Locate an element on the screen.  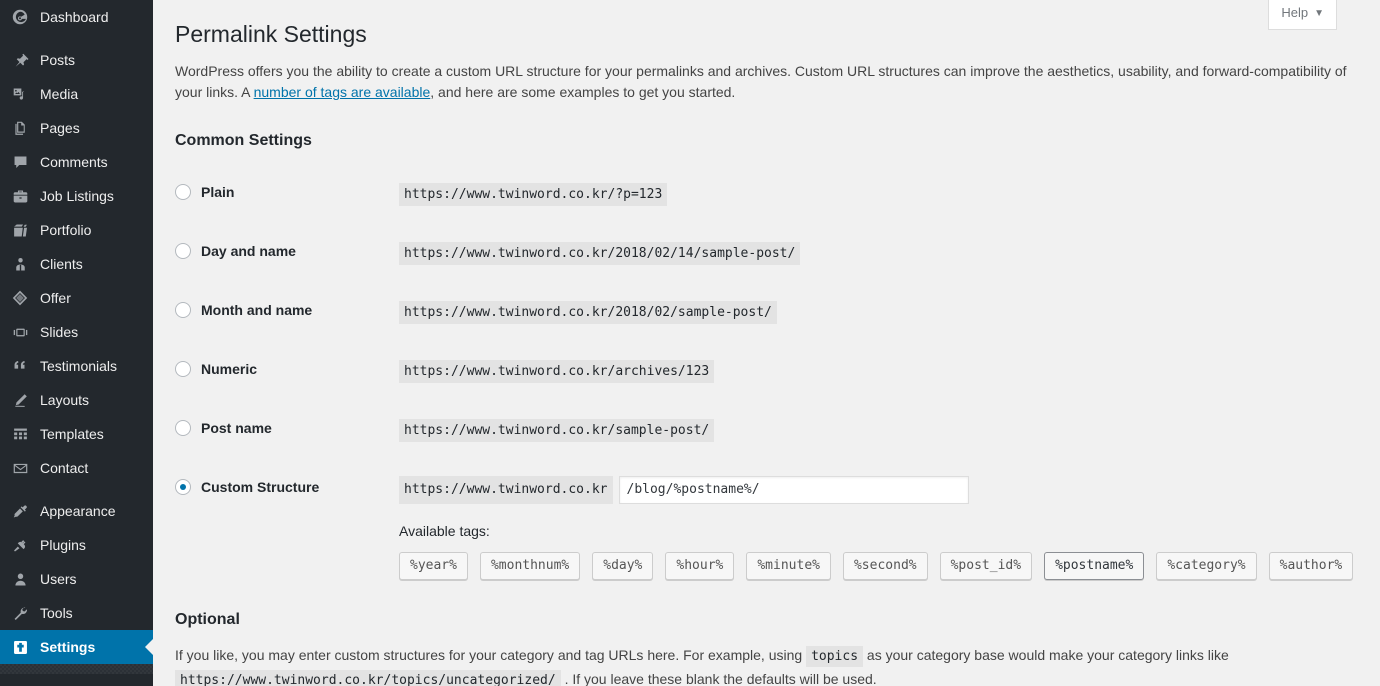
grid-icon is located at coordinates (20, 434).